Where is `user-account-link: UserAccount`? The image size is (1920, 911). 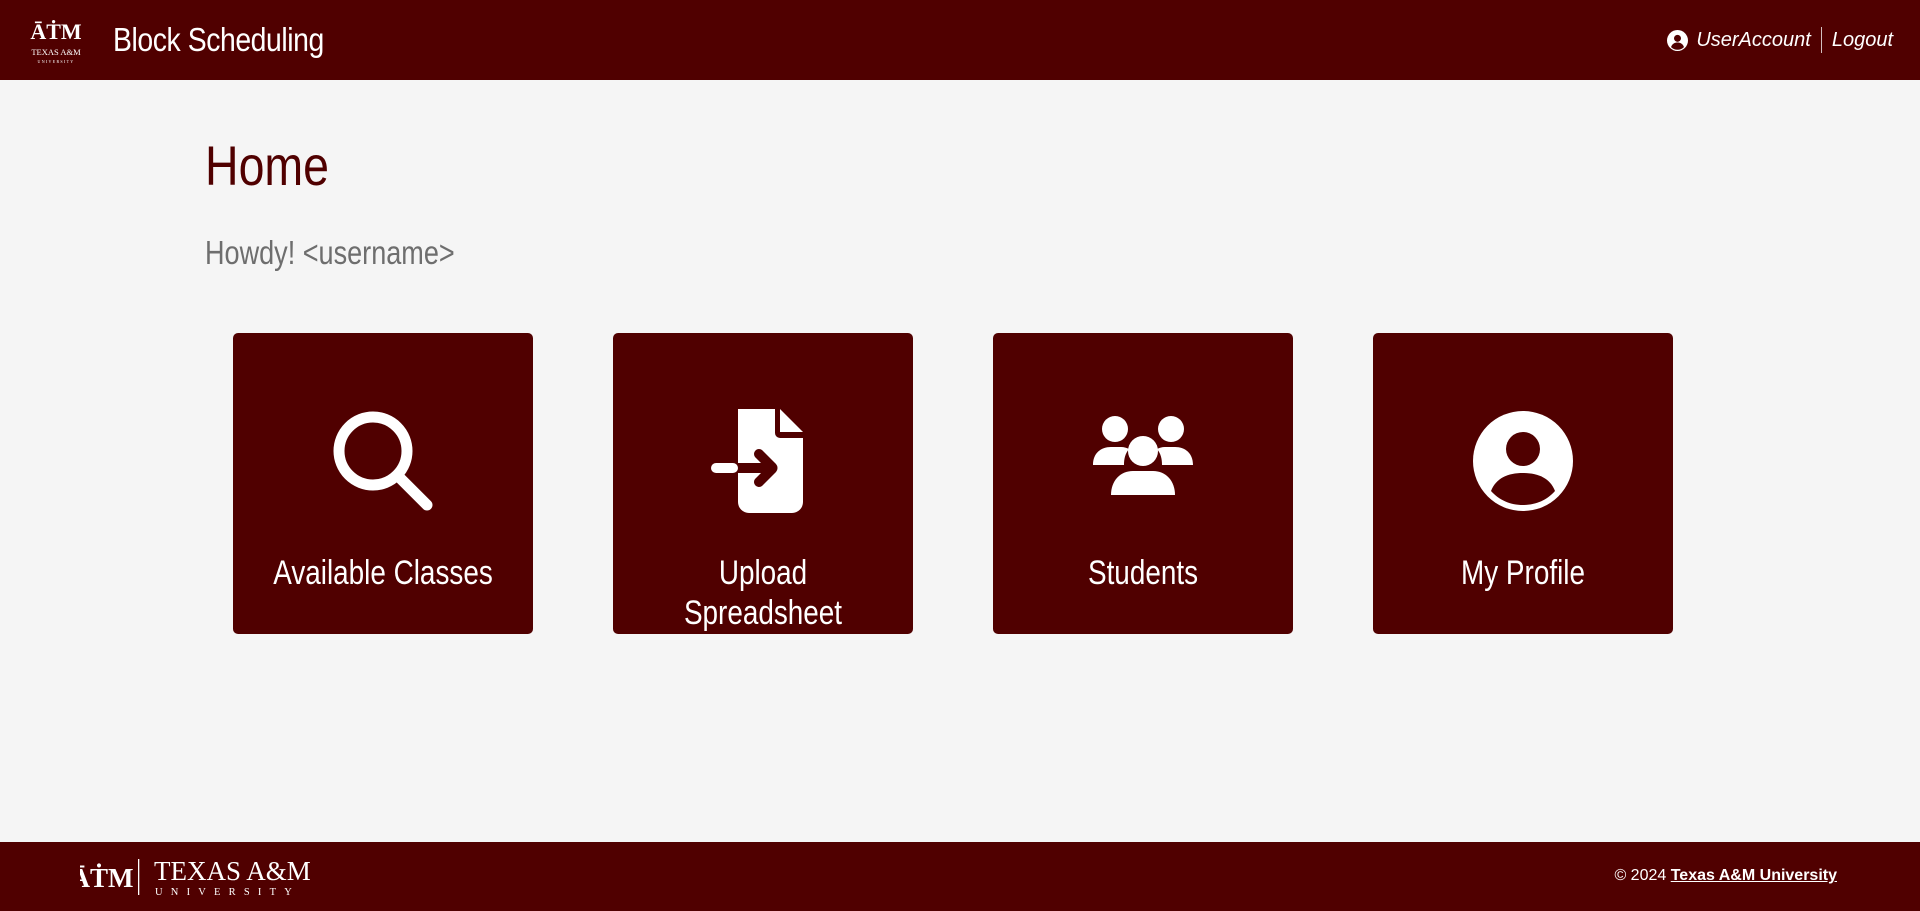
user-account-link: UserAccount is located at coordinates (1753, 40).